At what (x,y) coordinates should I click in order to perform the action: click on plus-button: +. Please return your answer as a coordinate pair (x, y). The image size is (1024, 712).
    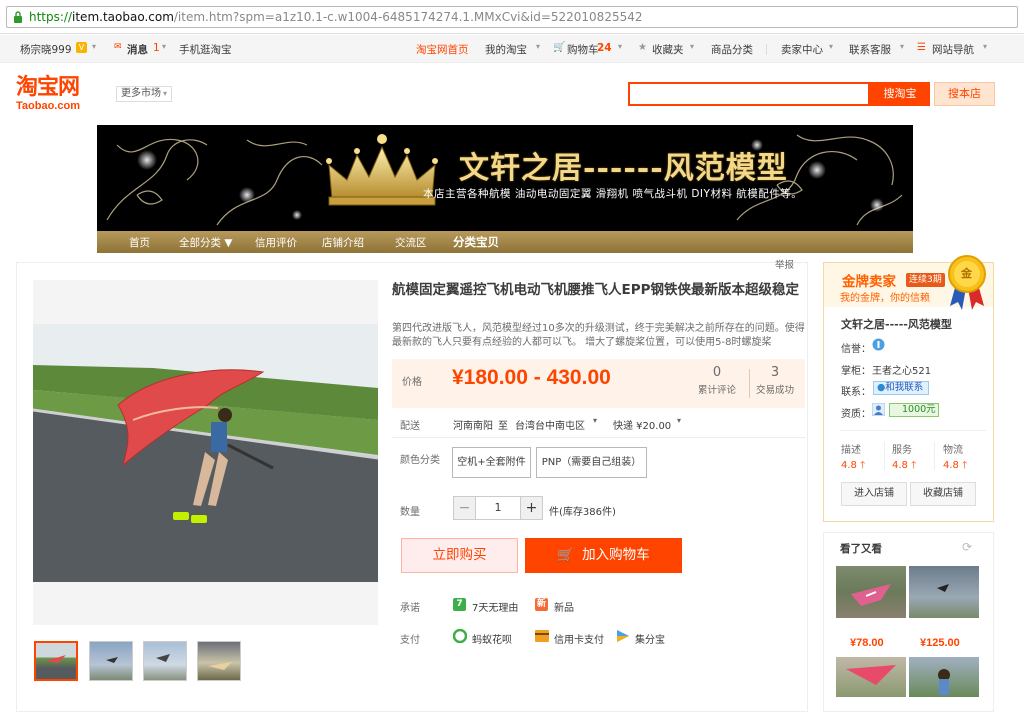
    Looking at the image, I should click on (531, 508).